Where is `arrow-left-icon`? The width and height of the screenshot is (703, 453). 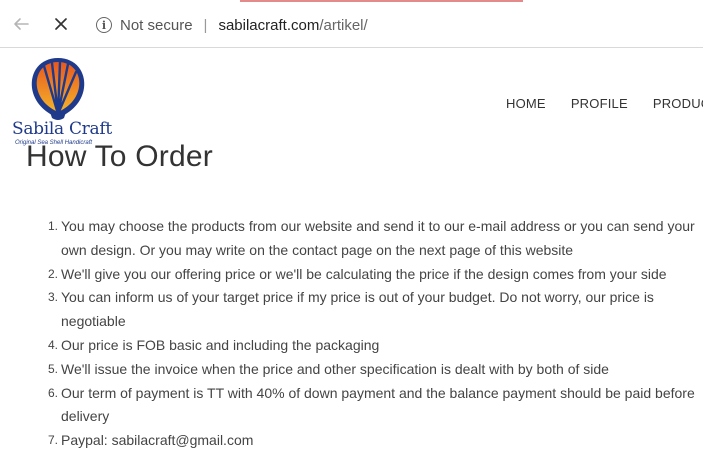
arrow-left-icon is located at coordinates (21, 24).